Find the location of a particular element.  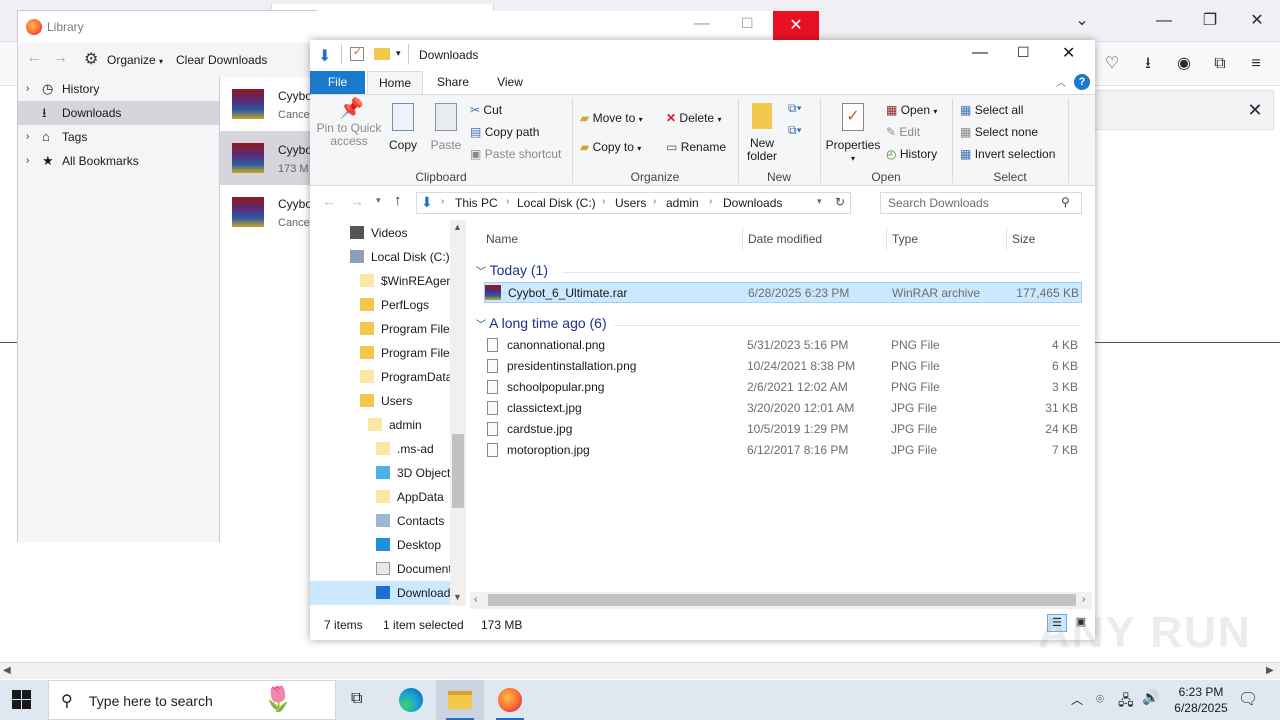

nav-item: Contacts is located at coordinates (380, 521).